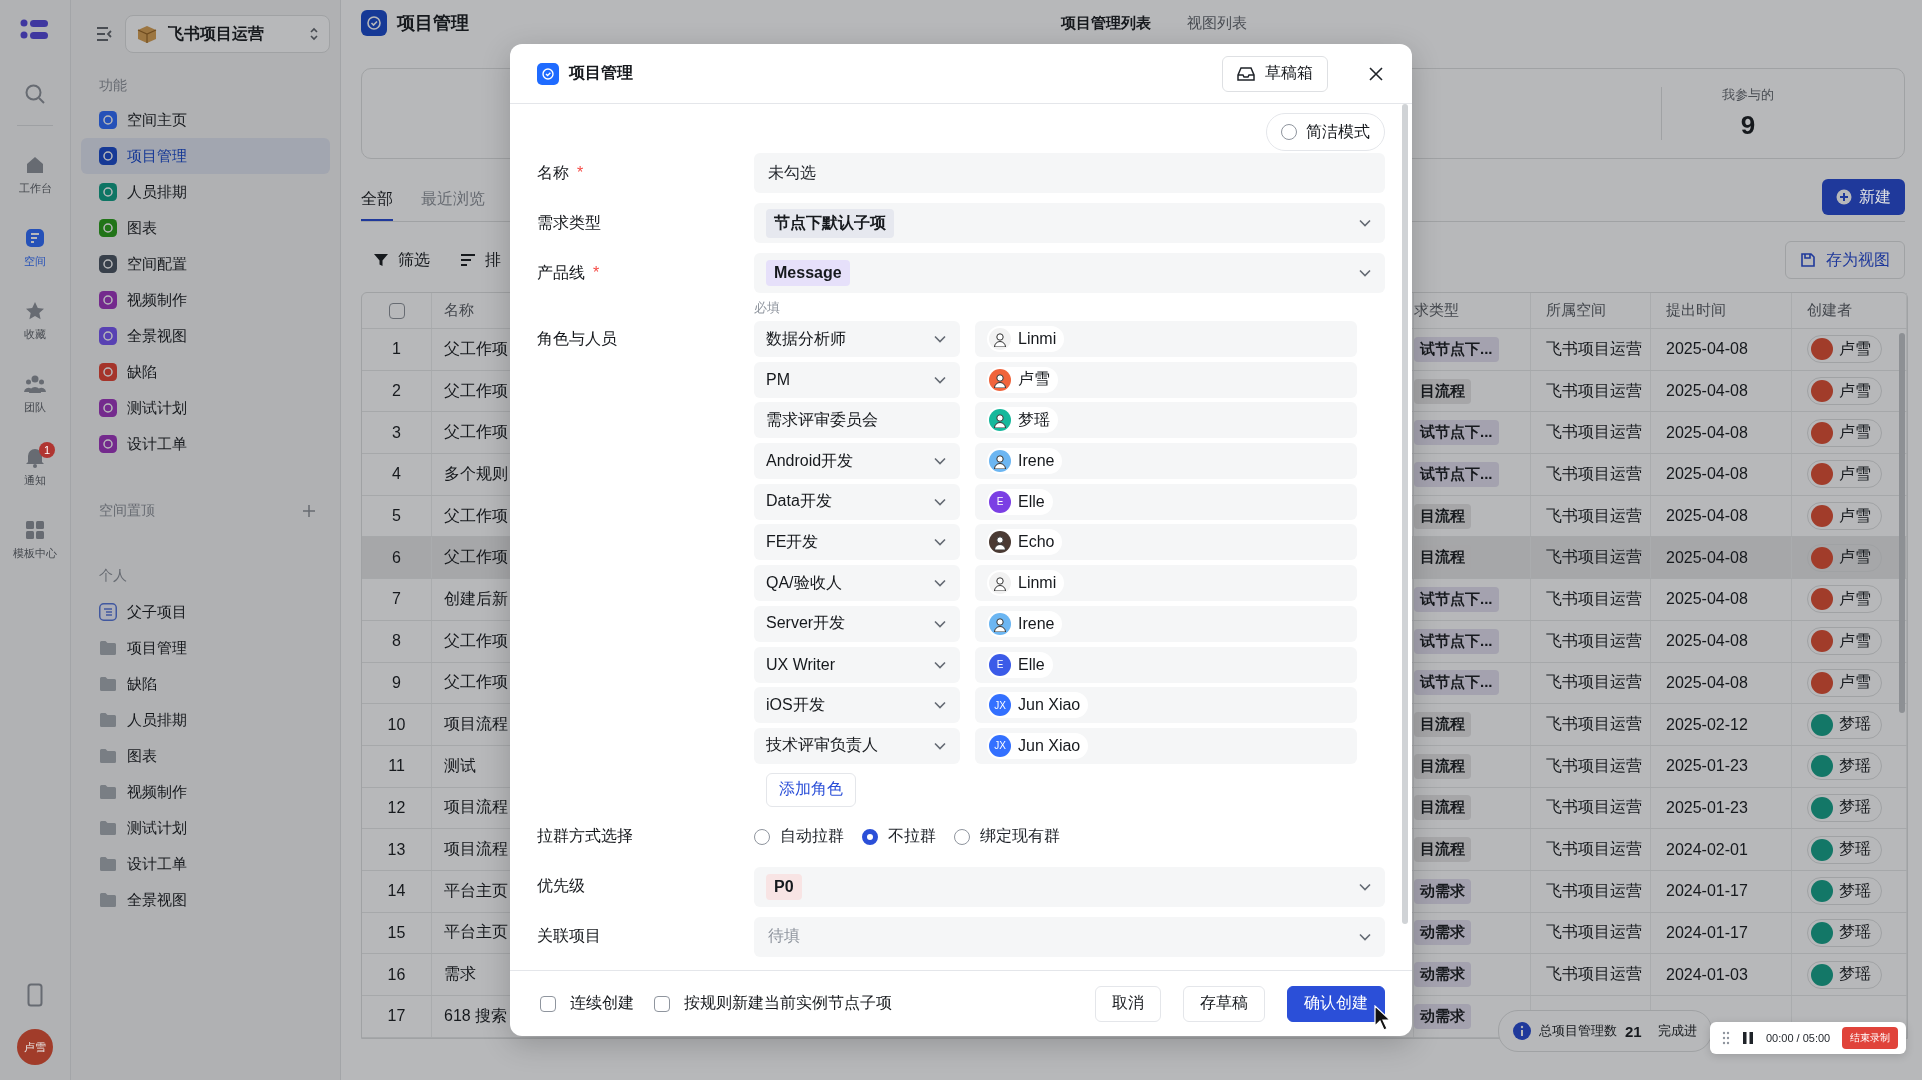  Describe the element at coordinates (1748, 1038) in the screenshot. I see `pause-icon` at that location.